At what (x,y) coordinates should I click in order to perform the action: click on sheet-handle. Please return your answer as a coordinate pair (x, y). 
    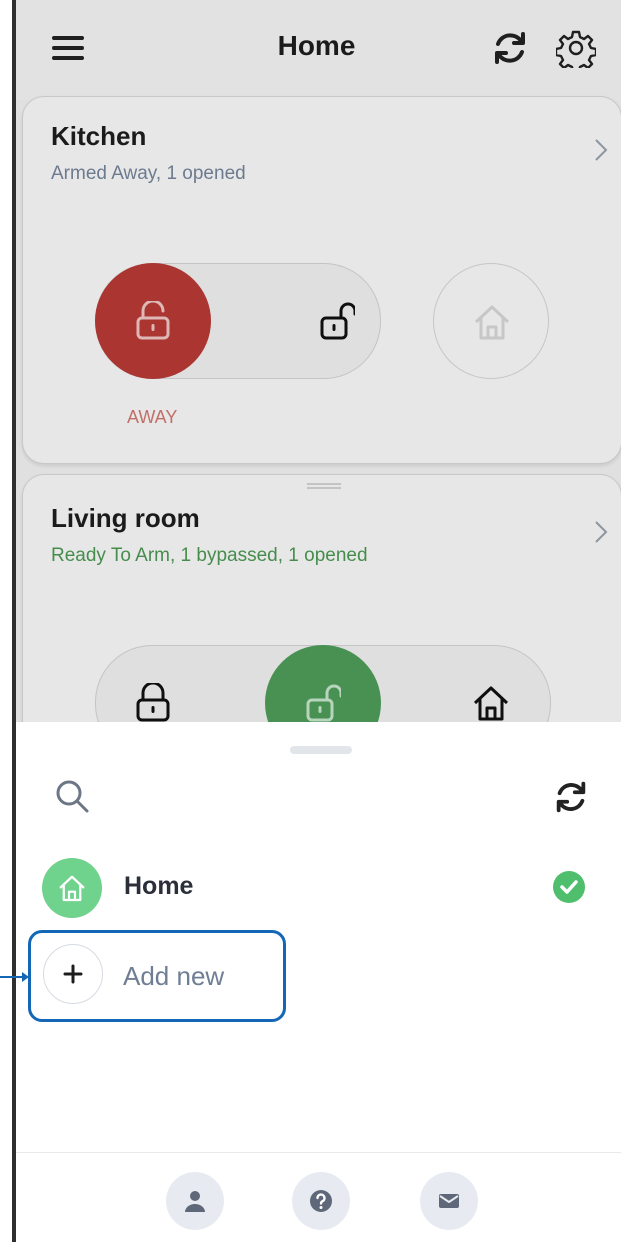
    Looking at the image, I should click on (321, 750).